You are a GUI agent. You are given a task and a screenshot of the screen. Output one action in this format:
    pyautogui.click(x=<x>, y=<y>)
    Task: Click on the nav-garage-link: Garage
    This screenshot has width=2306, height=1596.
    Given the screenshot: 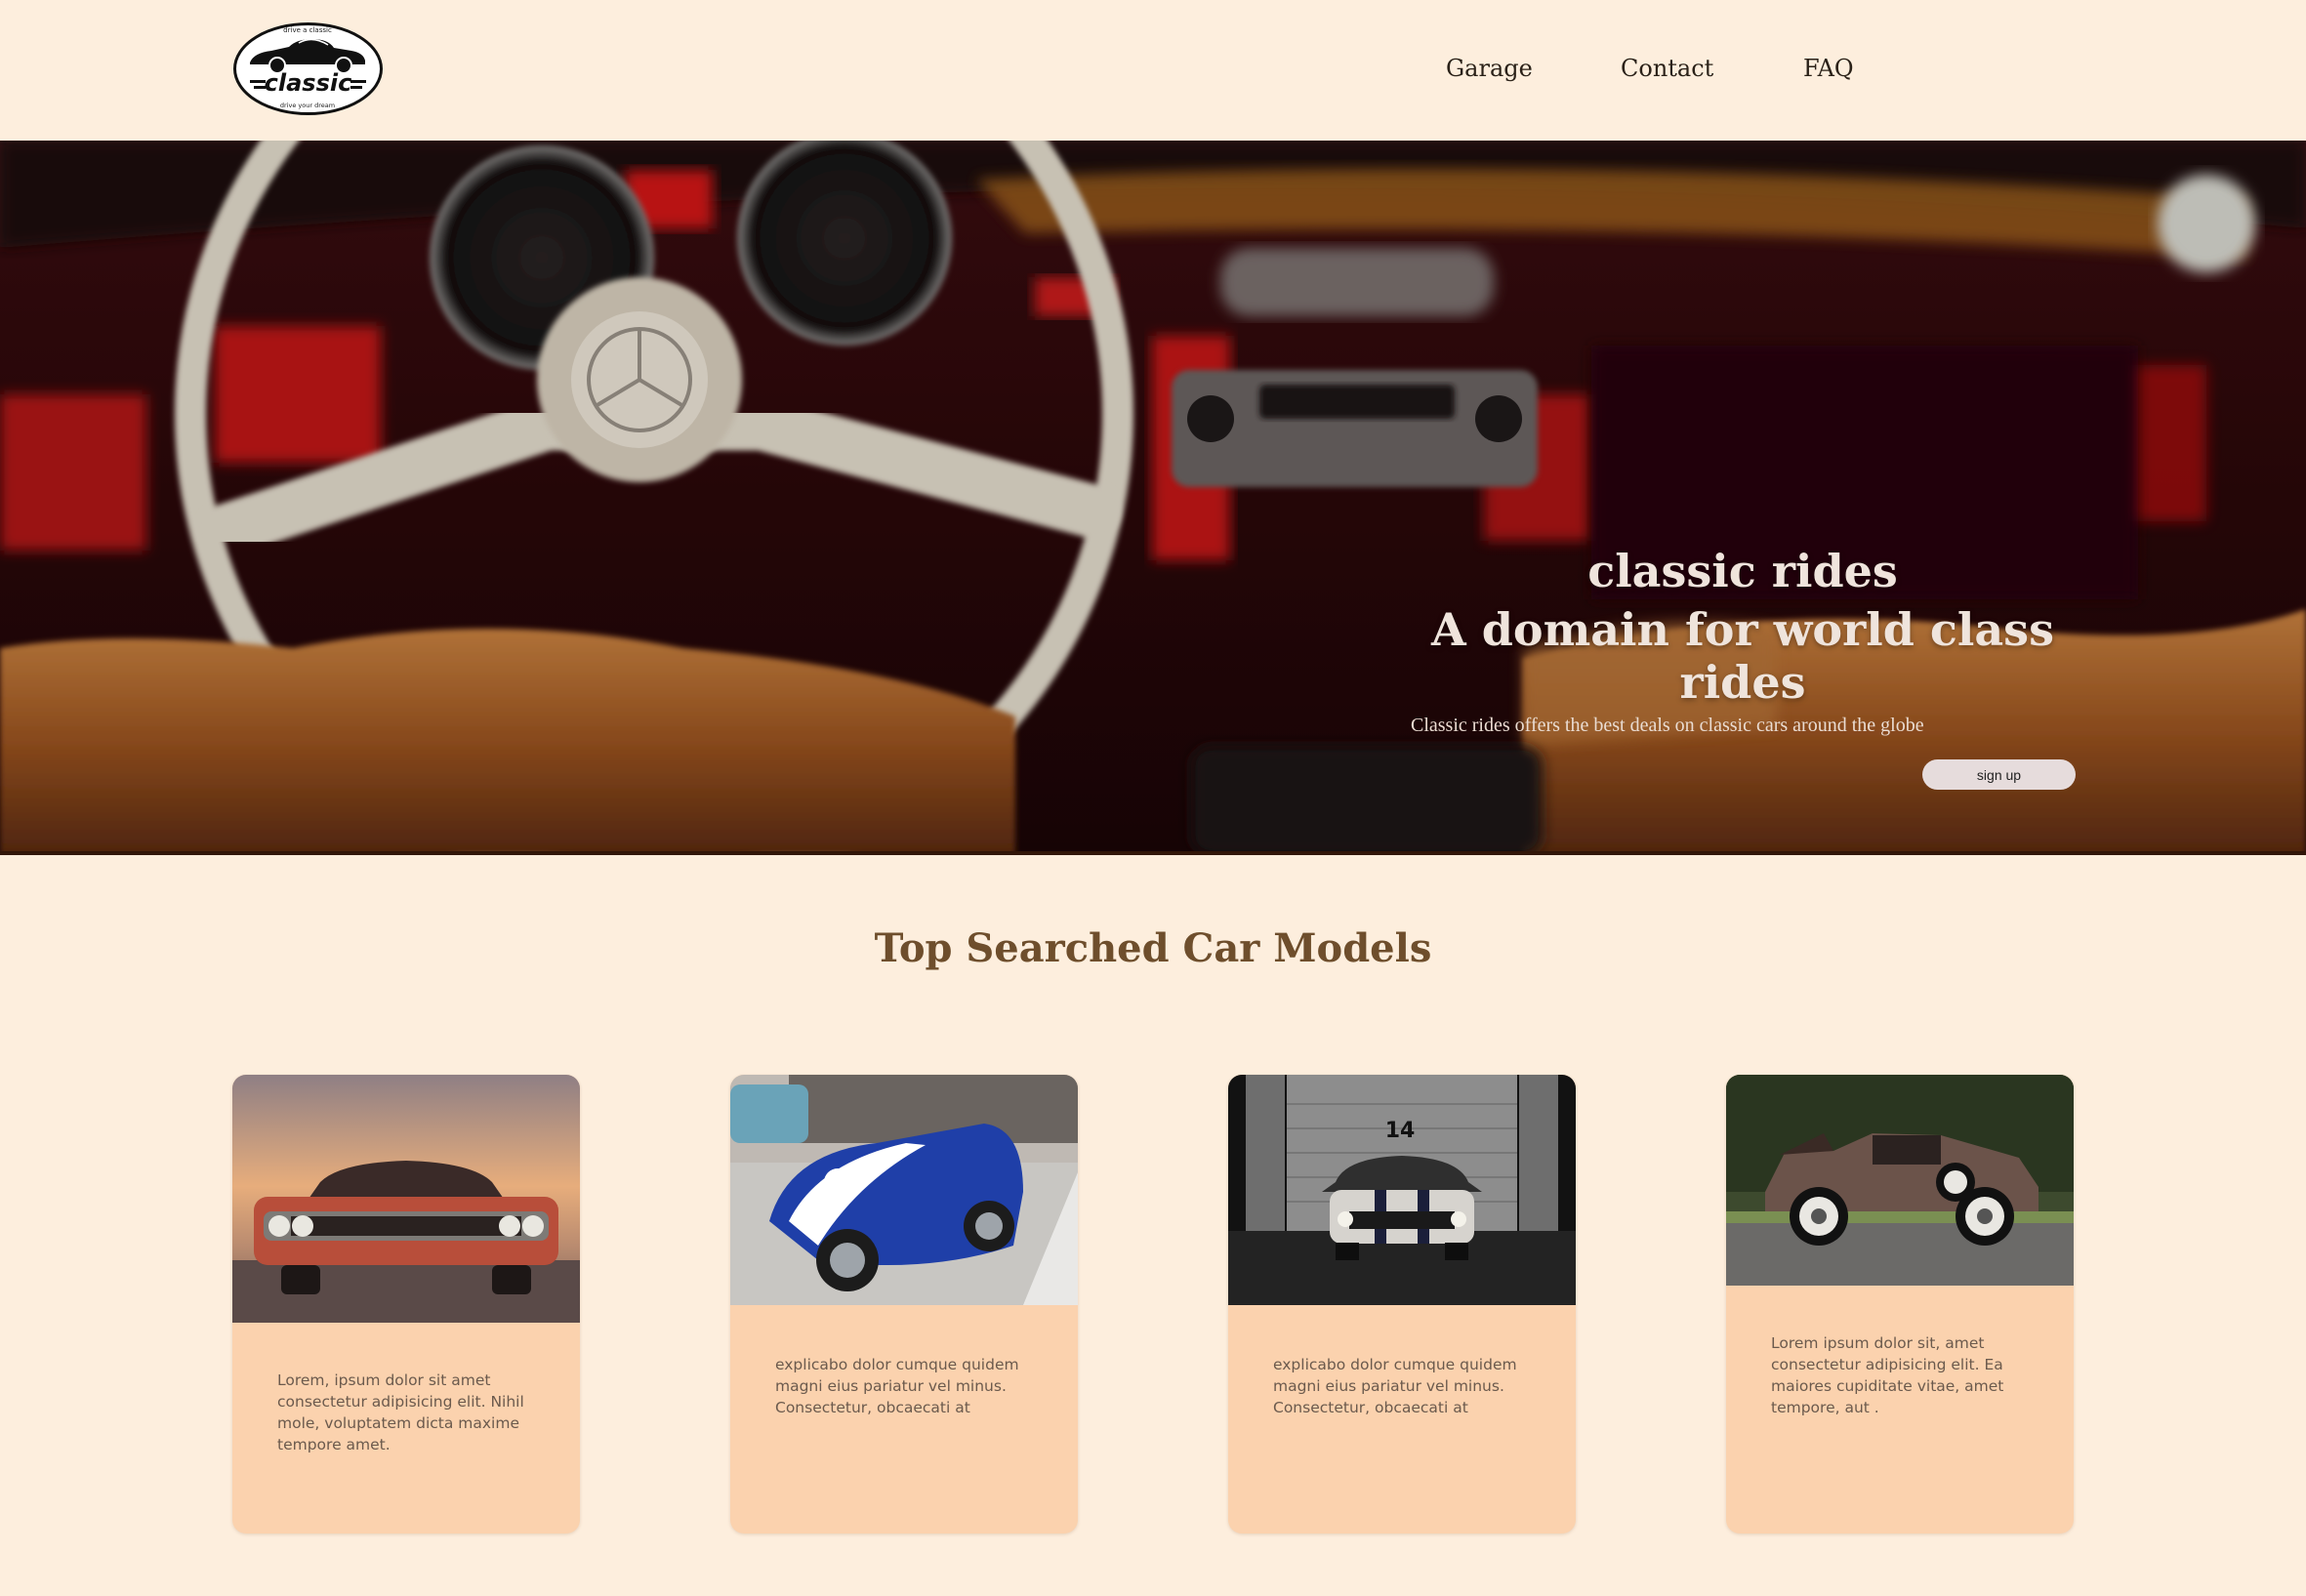 What is the action you would take?
    pyautogui.click(x=1489, y=68)
    